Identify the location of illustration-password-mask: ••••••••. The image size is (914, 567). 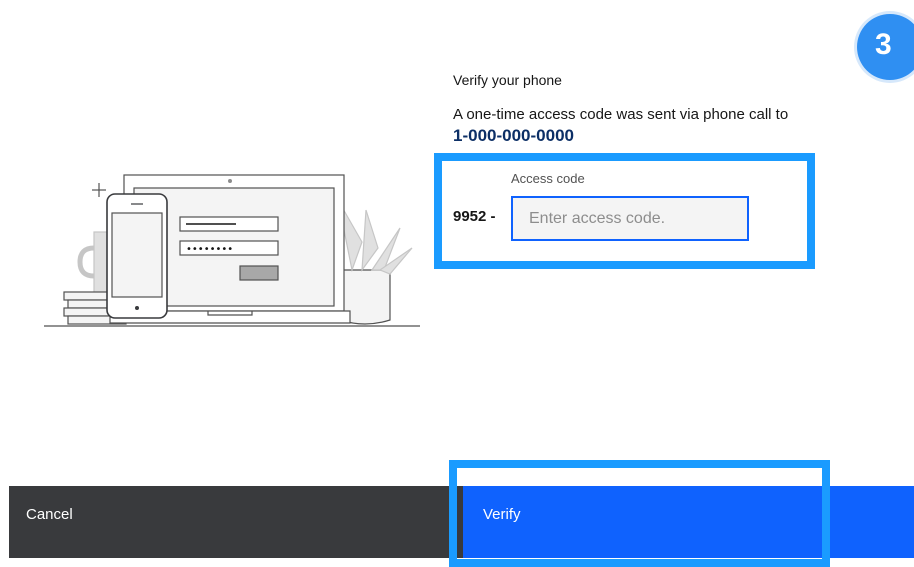
(209, 249).